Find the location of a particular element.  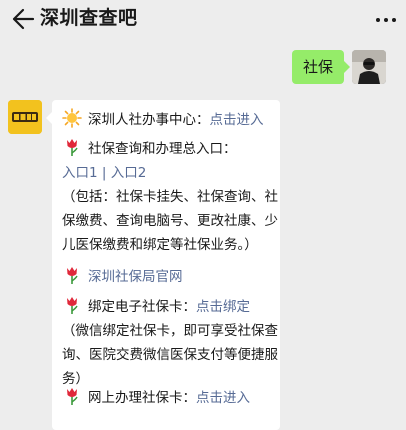

arrow-left-icon is located at coordinates (23, 19).